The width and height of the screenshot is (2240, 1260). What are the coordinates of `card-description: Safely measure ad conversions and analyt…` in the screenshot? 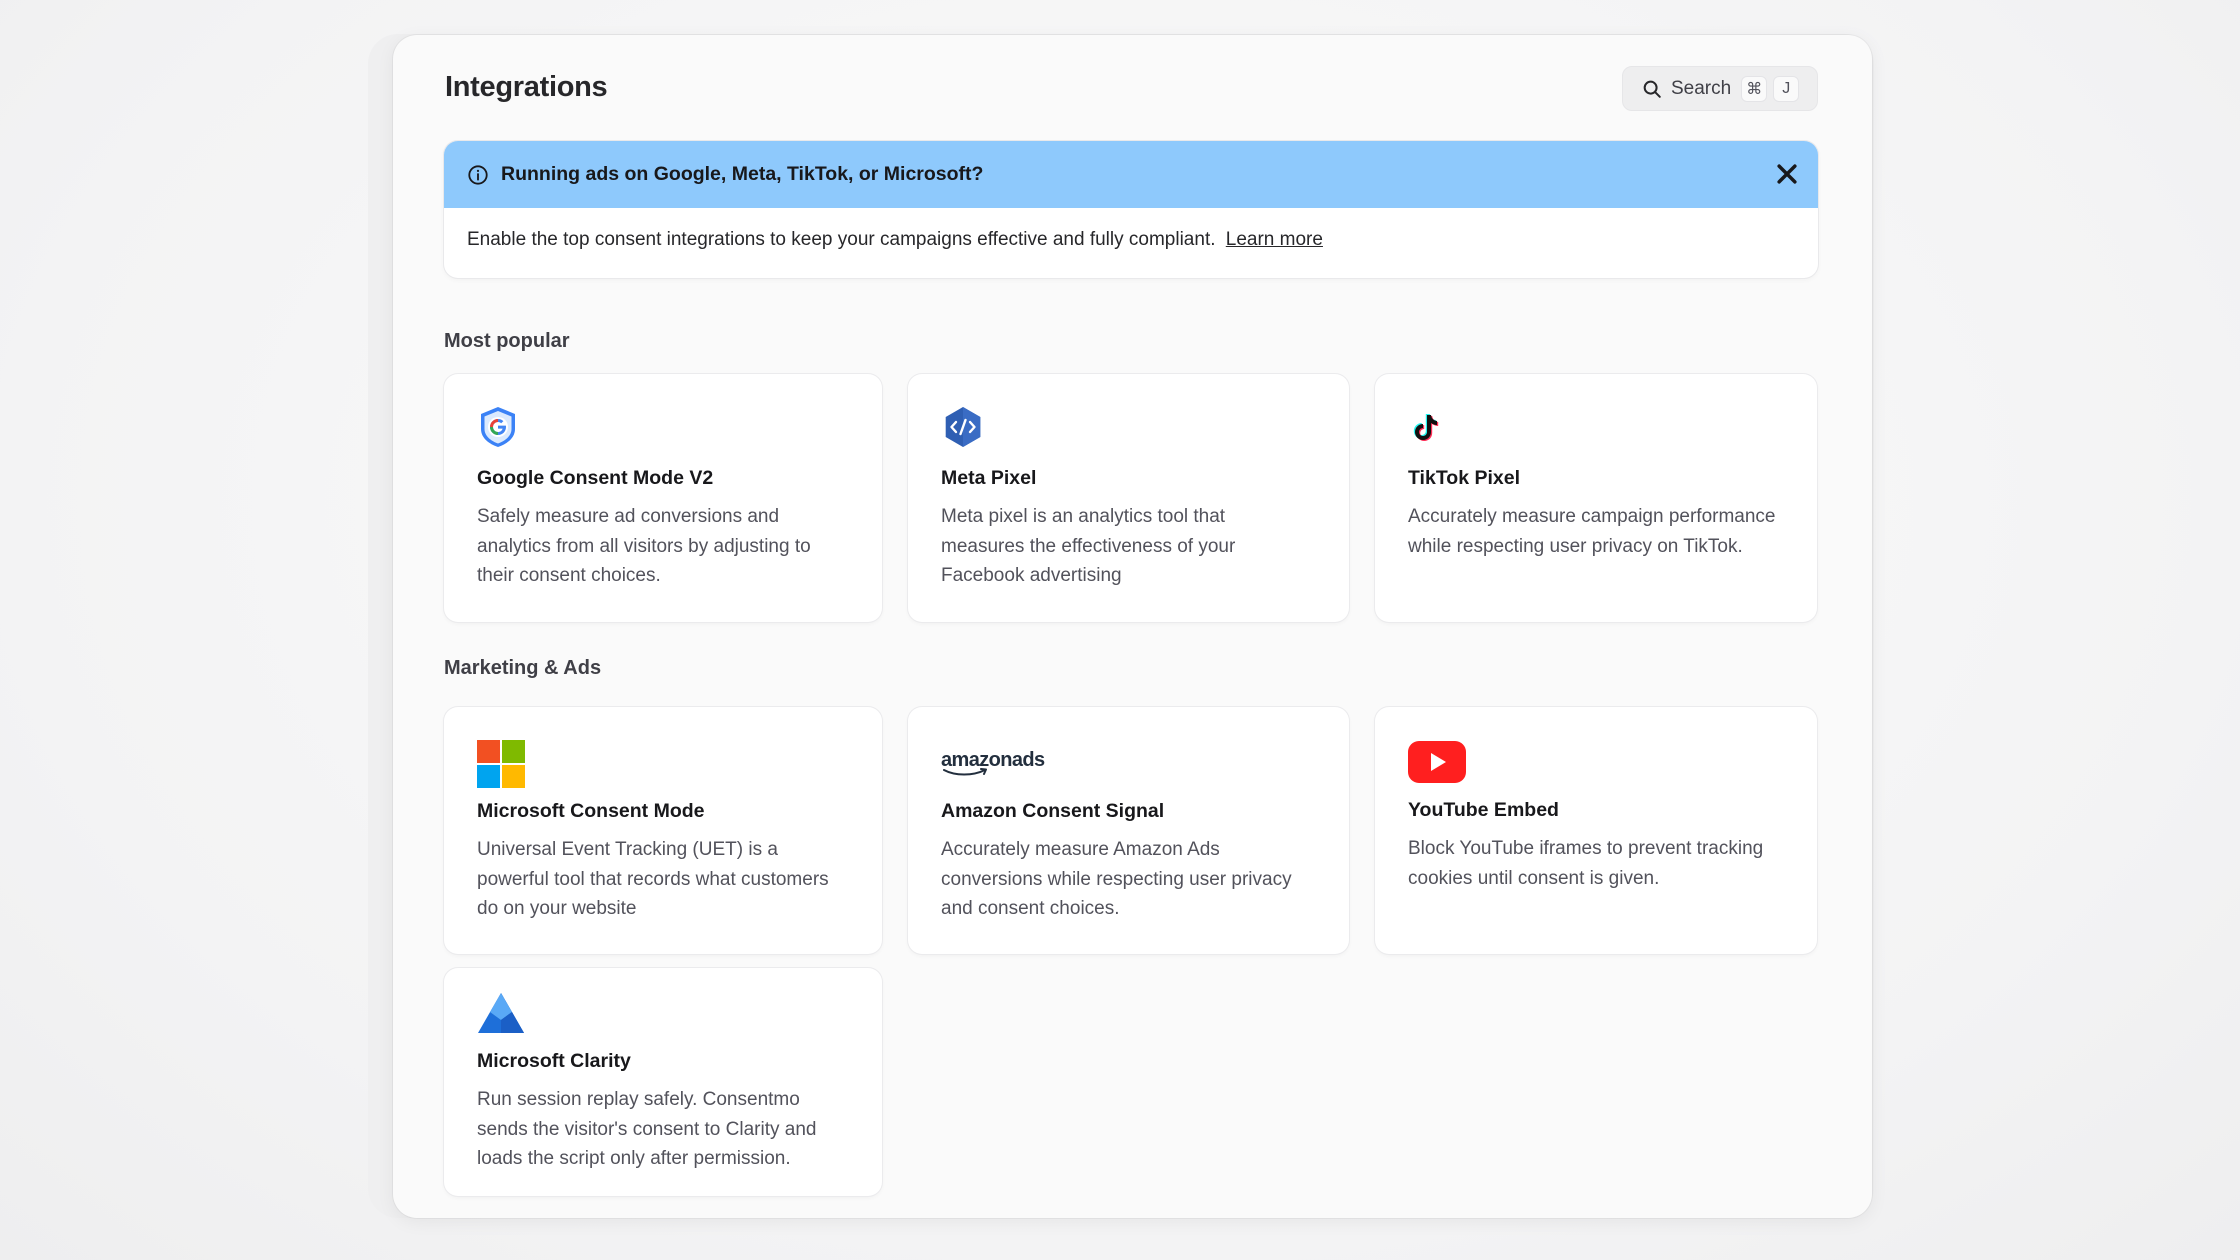 It's located at (644, 546).